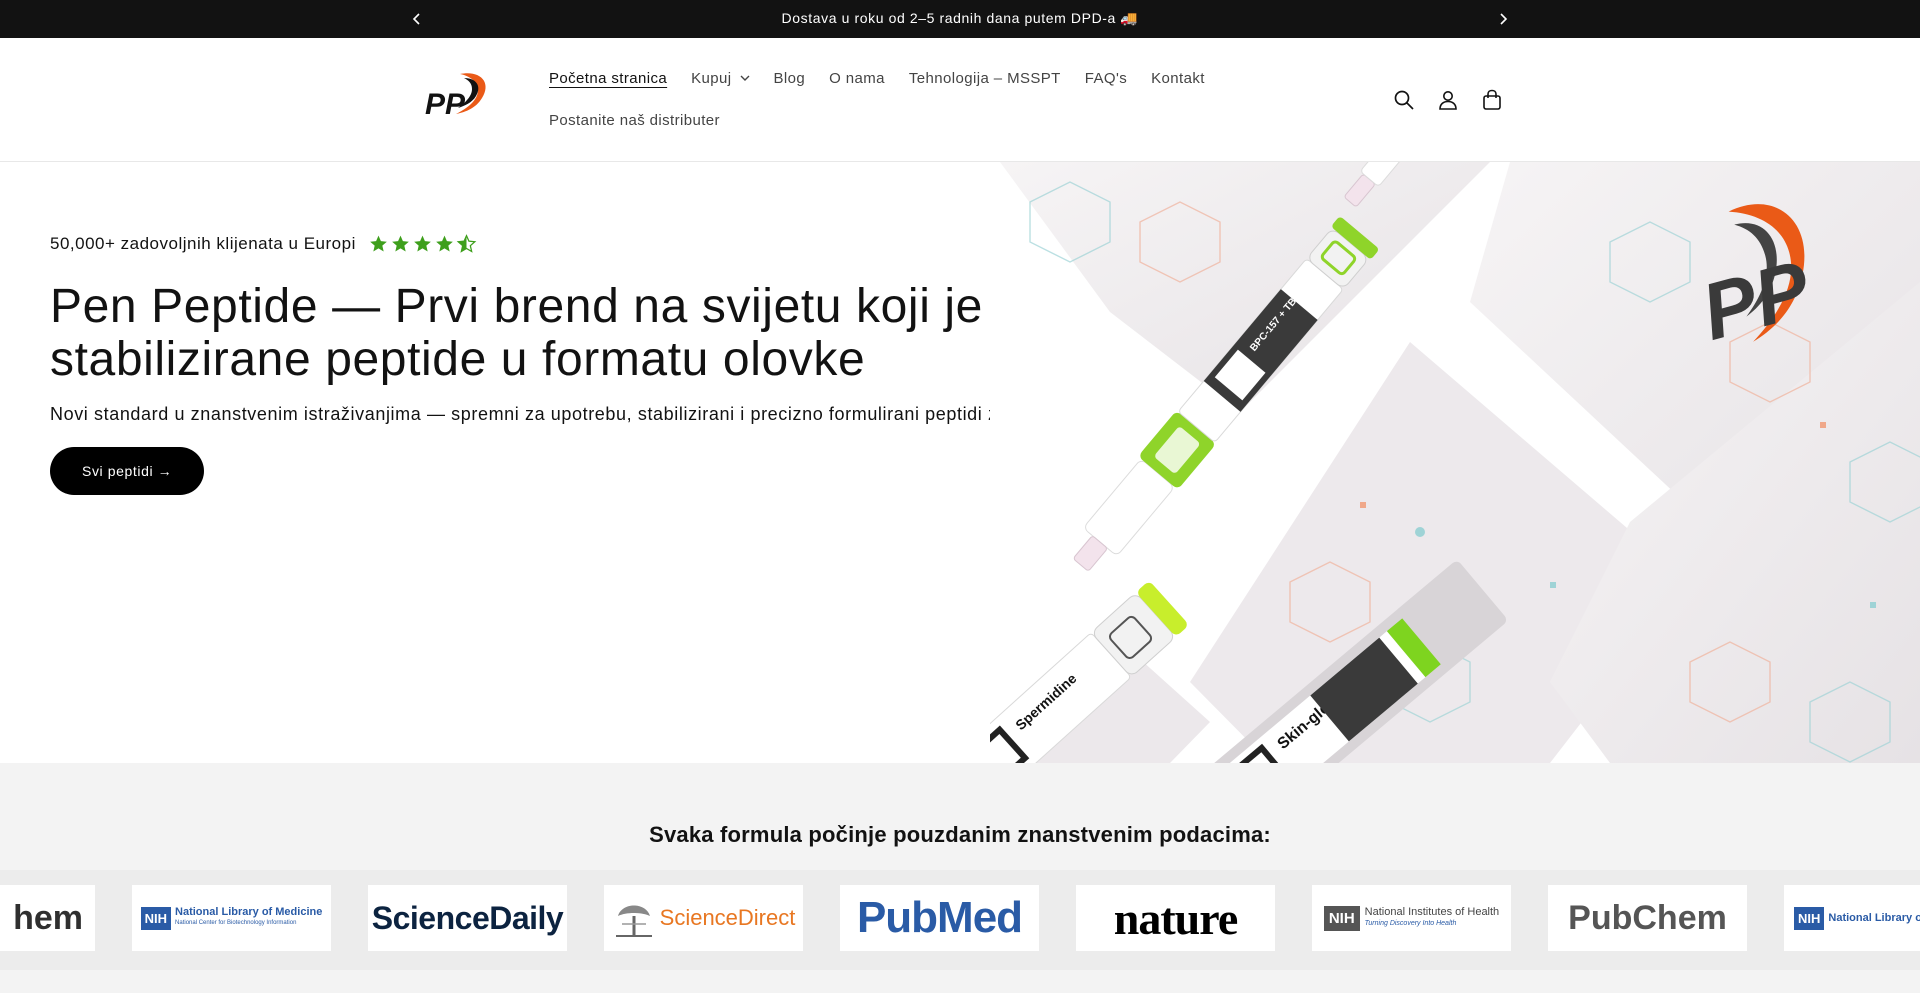  What do you see at coordinates (633, 921) in the screenshot?
I see `elsevier-tree-icon` at bounding box center [633, 921].